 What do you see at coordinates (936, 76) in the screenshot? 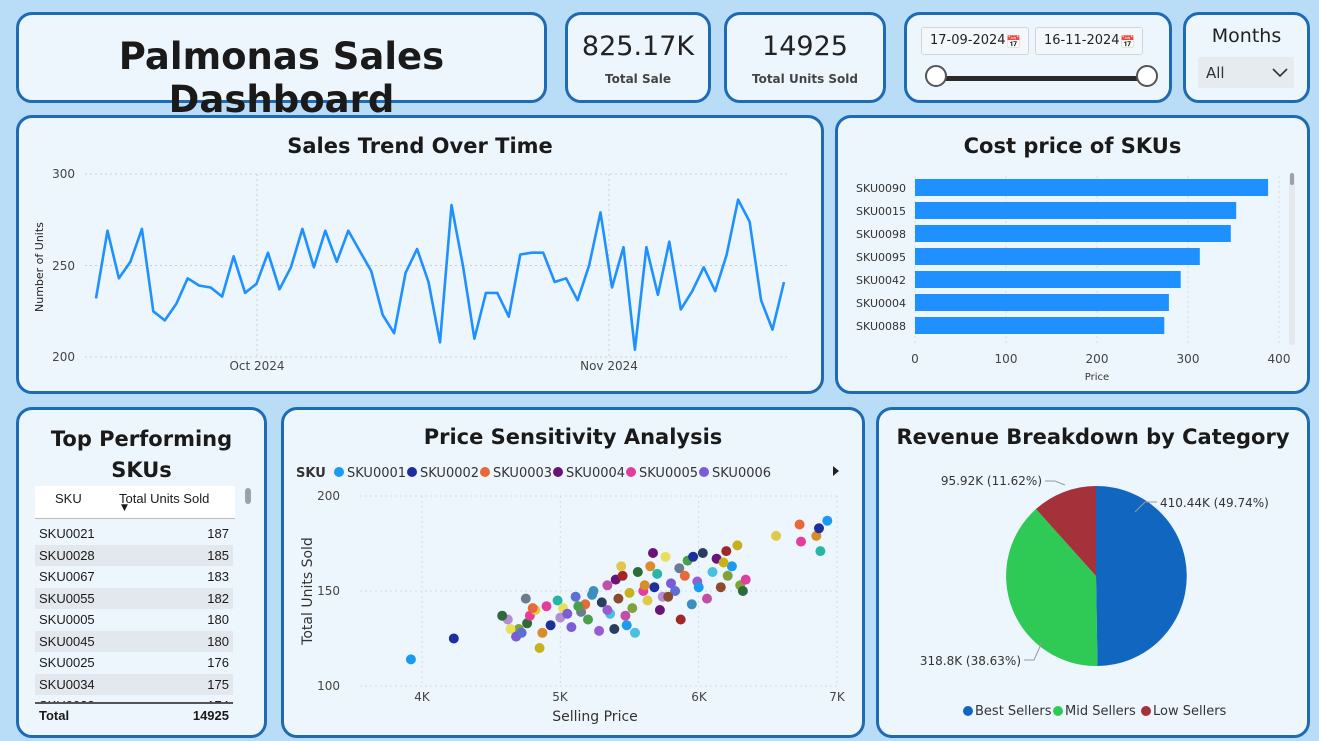
I see `date-slider-start-handle` at bounding box center [936, 76].